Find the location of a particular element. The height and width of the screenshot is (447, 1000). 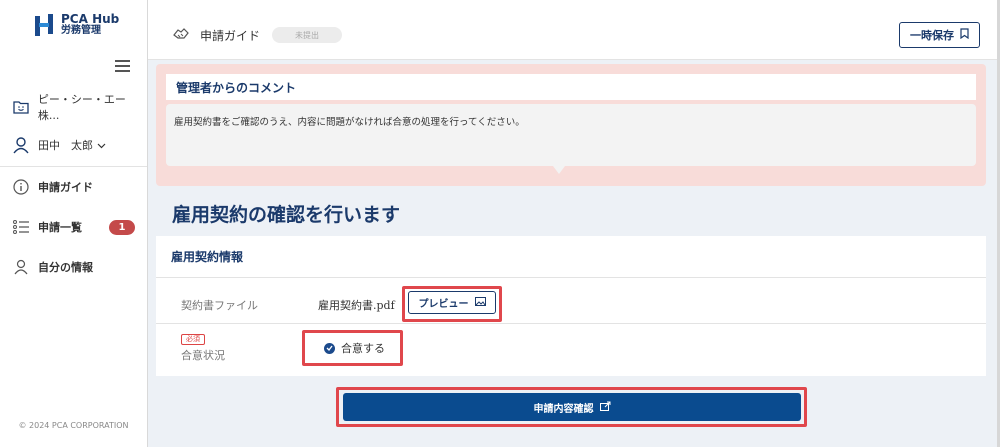

required-badge: 必須 is located at coordinates (193, 339).